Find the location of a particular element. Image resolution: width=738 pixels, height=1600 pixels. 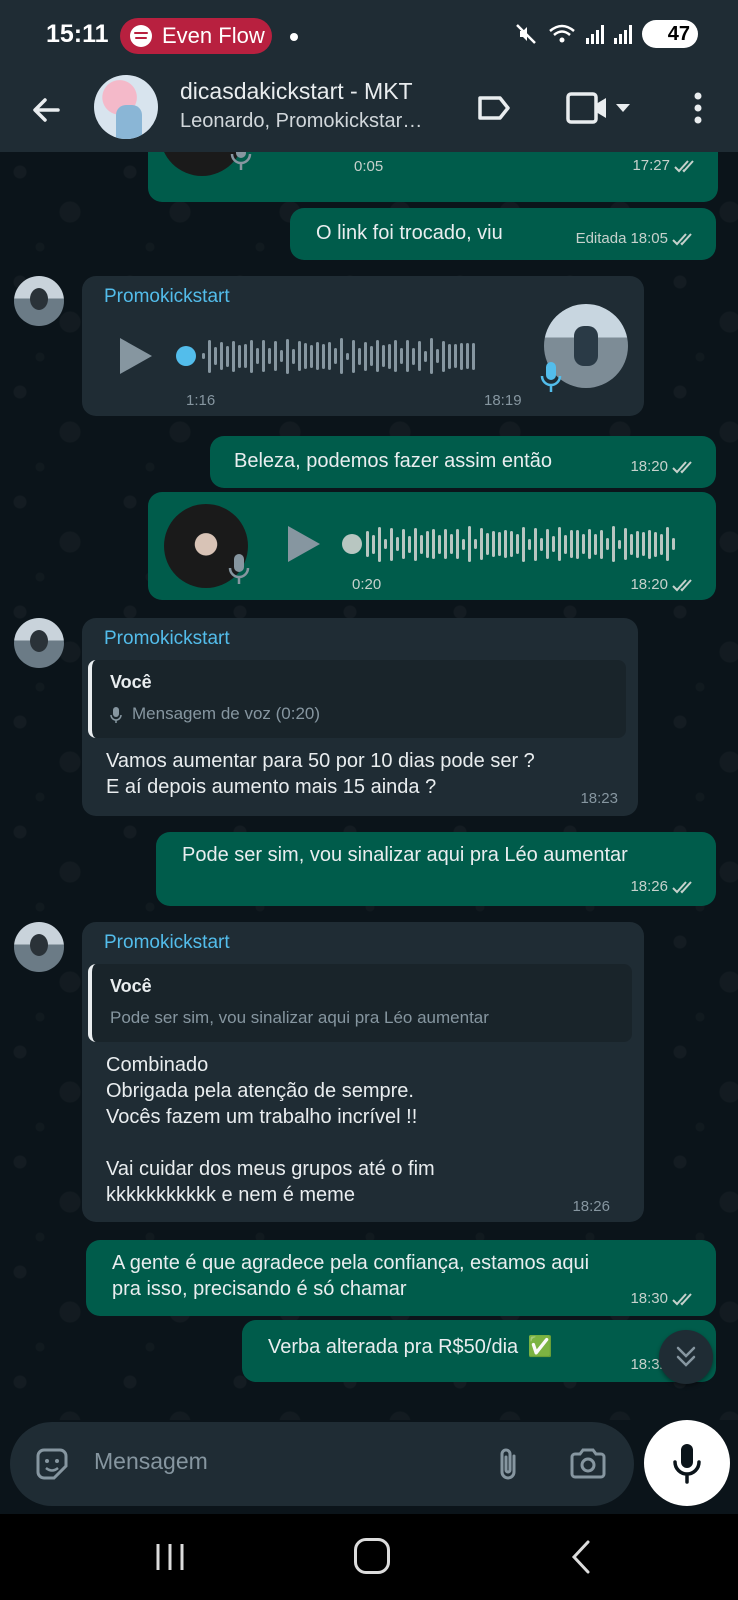

media-pill: Even Flow is located at coordinates (196, 36).